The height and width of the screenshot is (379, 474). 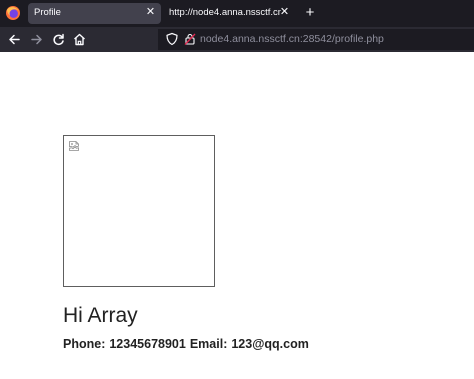 What do you see at coordinates (47, 12) in the screenshot?
I see `tab-label: Profile` at bounding box center [47, 12].